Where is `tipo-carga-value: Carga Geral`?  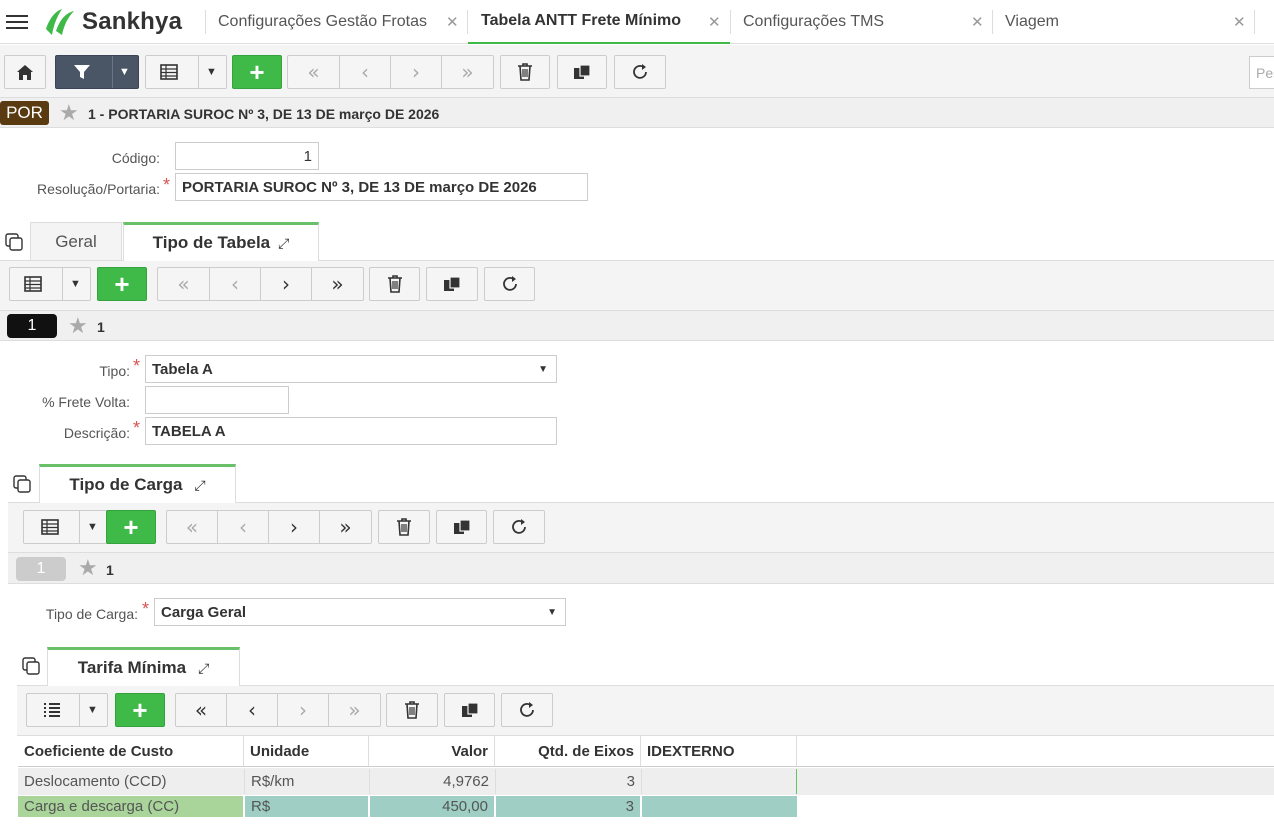
tipo-carga-value: Carga Geral is located at coordinates (204, 612).